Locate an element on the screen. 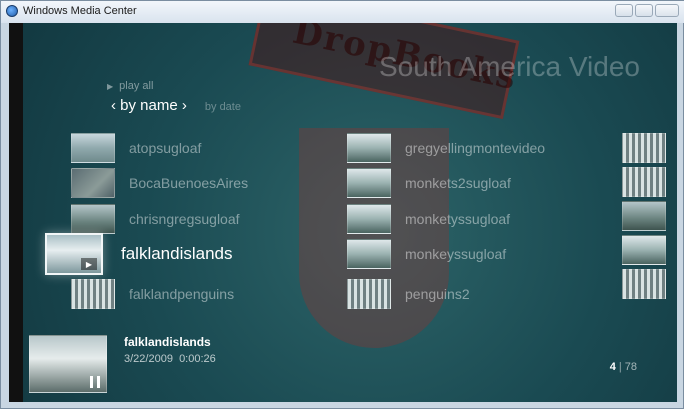 Image resolution: width=684 pixels, height=409 pixels. list-item: monkeyssugloaf is located at coordinates (426, 254).